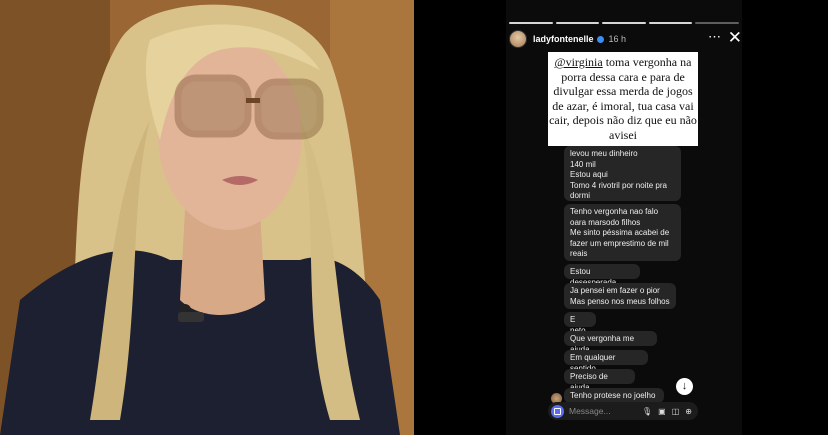 Image resolution: width=828 pixels, height=435 pixels. Describe the element at coordinates (557, 411) in the screenshot. I see `camera-icon` at that location.